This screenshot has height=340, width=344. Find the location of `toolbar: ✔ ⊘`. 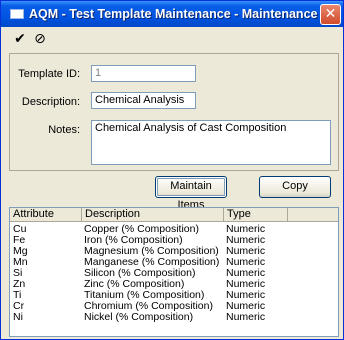

toolbar: ✔ ⊘ is located at coordinates (174, 39).